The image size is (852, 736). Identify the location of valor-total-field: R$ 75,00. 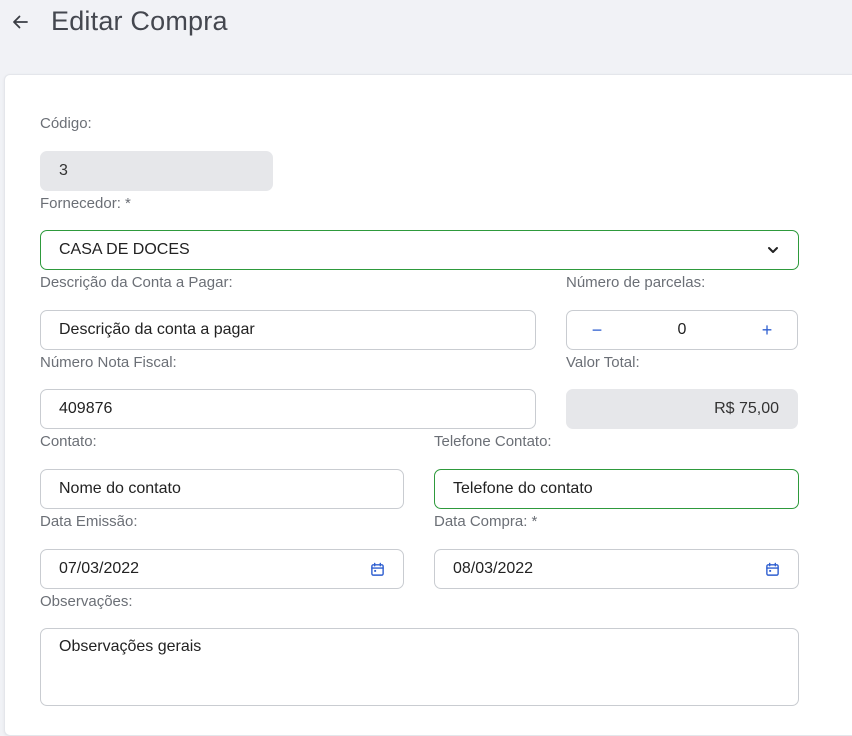
(682, 409).